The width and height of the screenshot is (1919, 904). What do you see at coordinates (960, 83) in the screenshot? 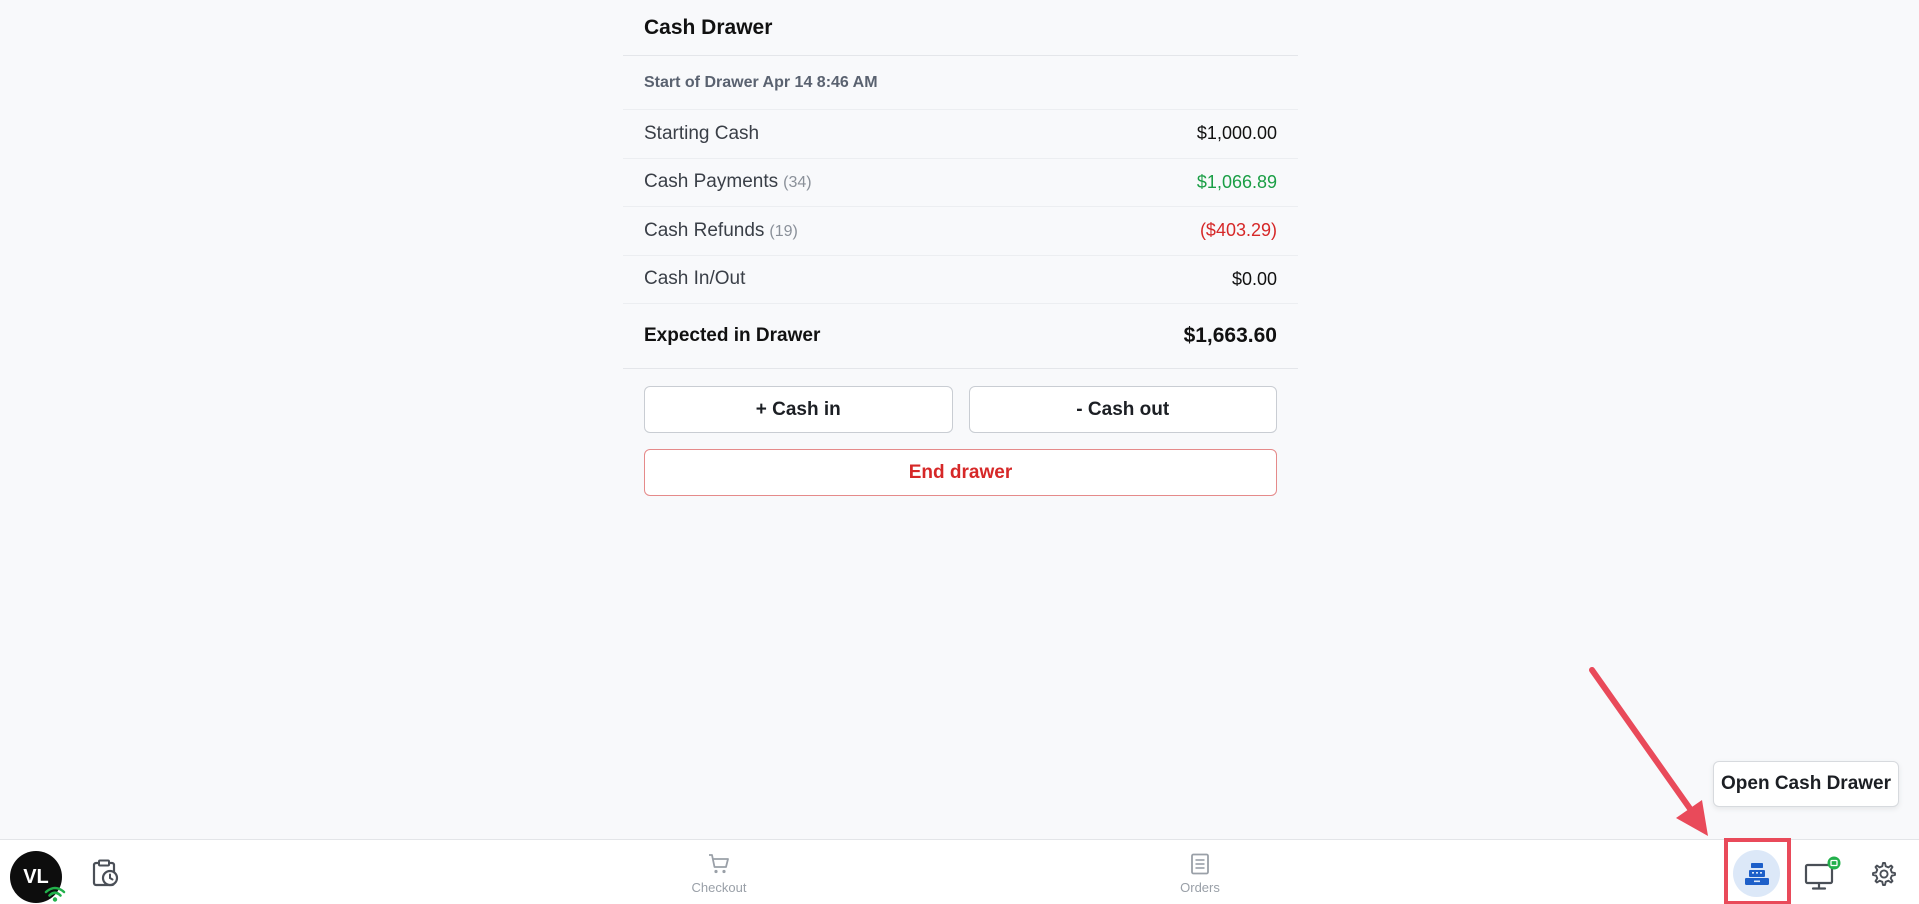
I see `drawer-start-row: Start of Drawer Apr 14 8:46 AM` at bounding box center [960, 83].